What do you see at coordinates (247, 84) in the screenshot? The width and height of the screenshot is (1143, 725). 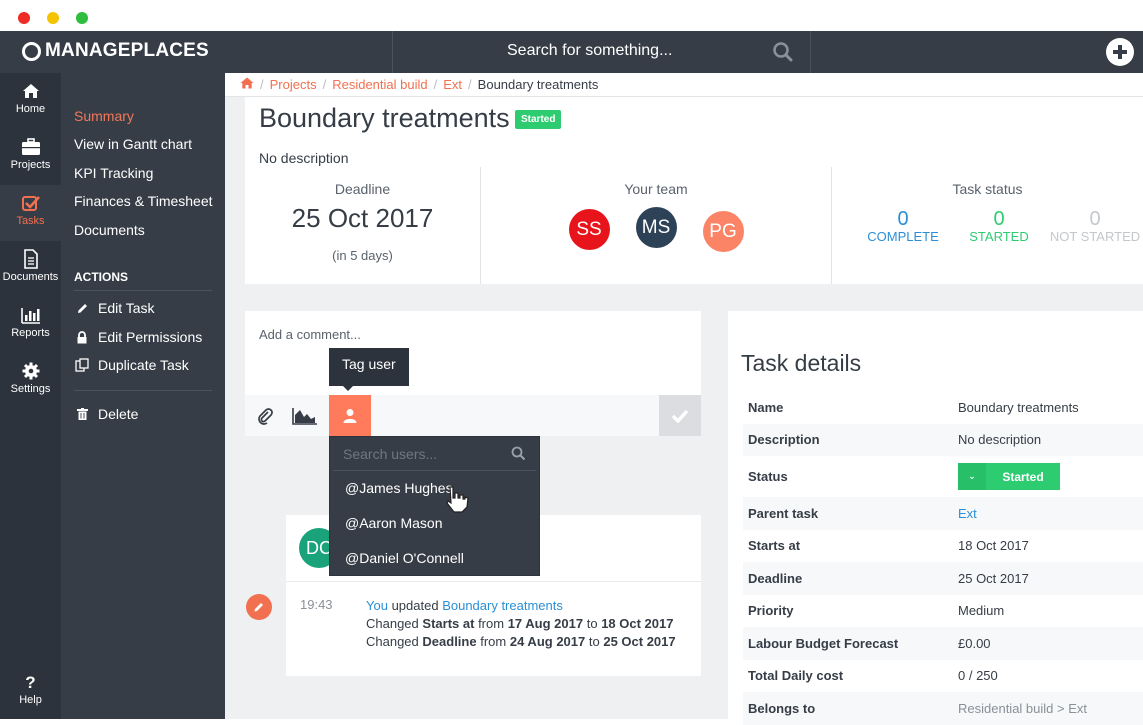 I see `home-icon` at bounding box center [247, 84].